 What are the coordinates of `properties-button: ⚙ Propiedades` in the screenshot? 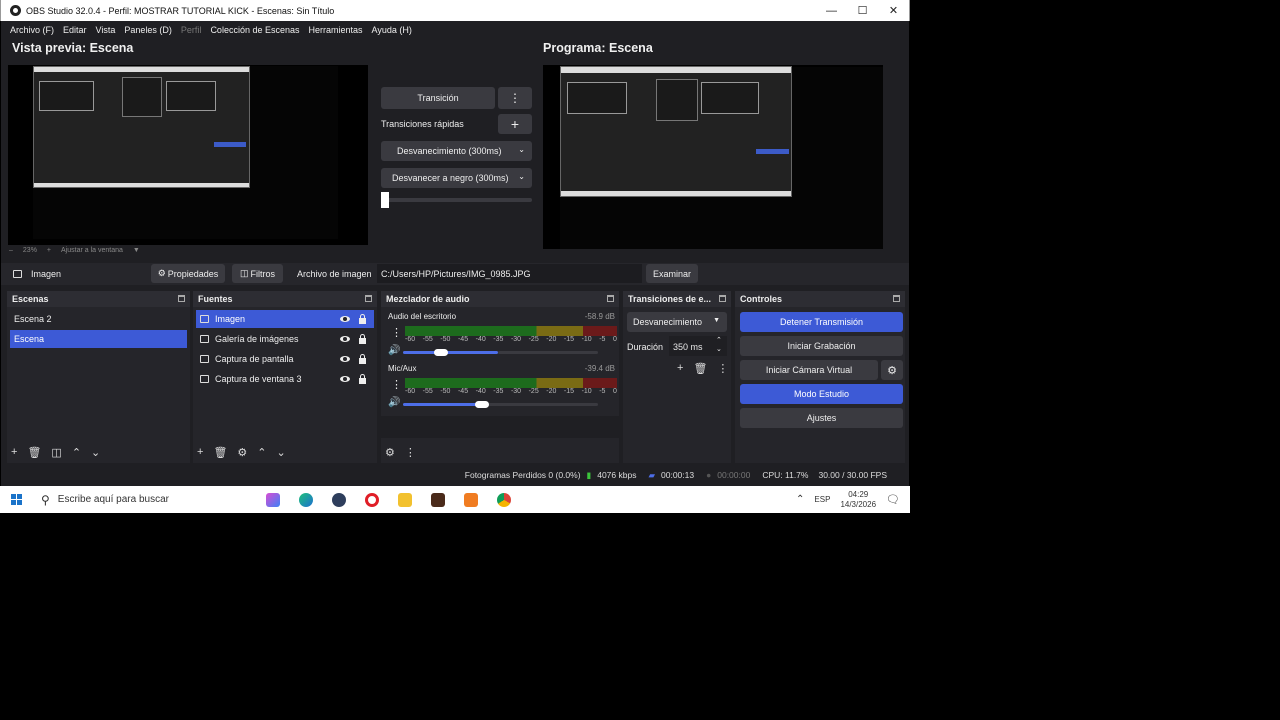 It's located at (188, 273).